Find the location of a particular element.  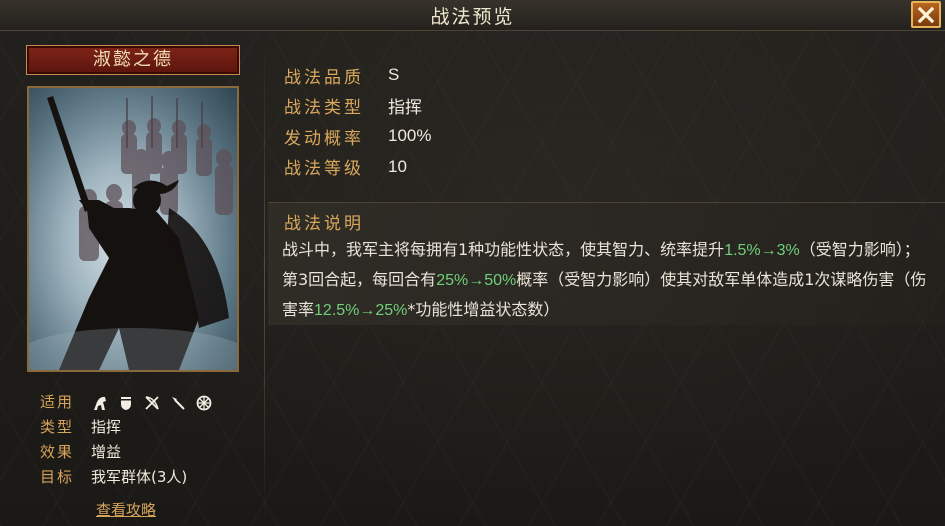

type-label: 类型 is located at coordinates (57, 427).